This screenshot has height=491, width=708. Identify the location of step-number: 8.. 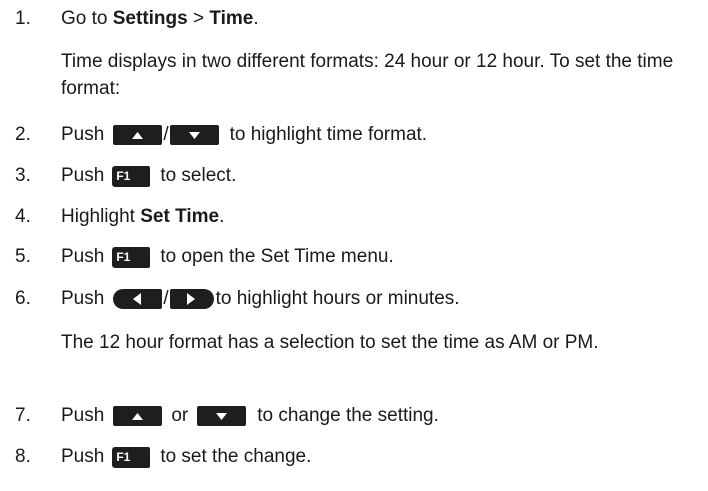
(23, 456).